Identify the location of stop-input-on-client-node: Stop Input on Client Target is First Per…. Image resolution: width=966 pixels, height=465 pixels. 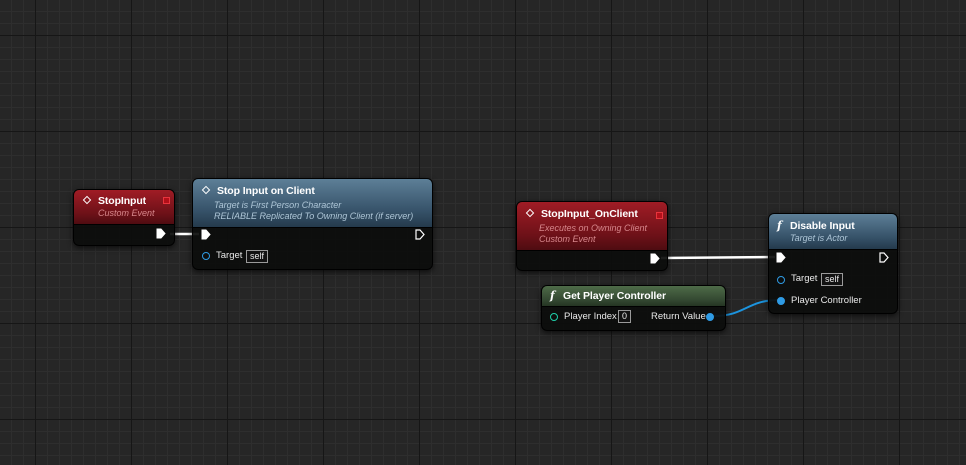
(312, 224).